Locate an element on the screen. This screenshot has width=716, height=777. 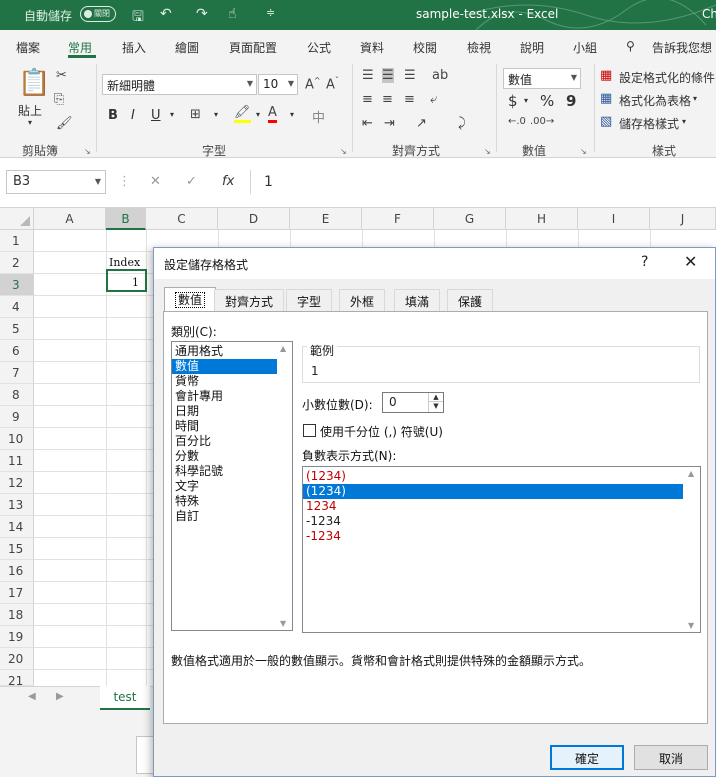
formula-input: 1 is located at coordinates (268, 182).